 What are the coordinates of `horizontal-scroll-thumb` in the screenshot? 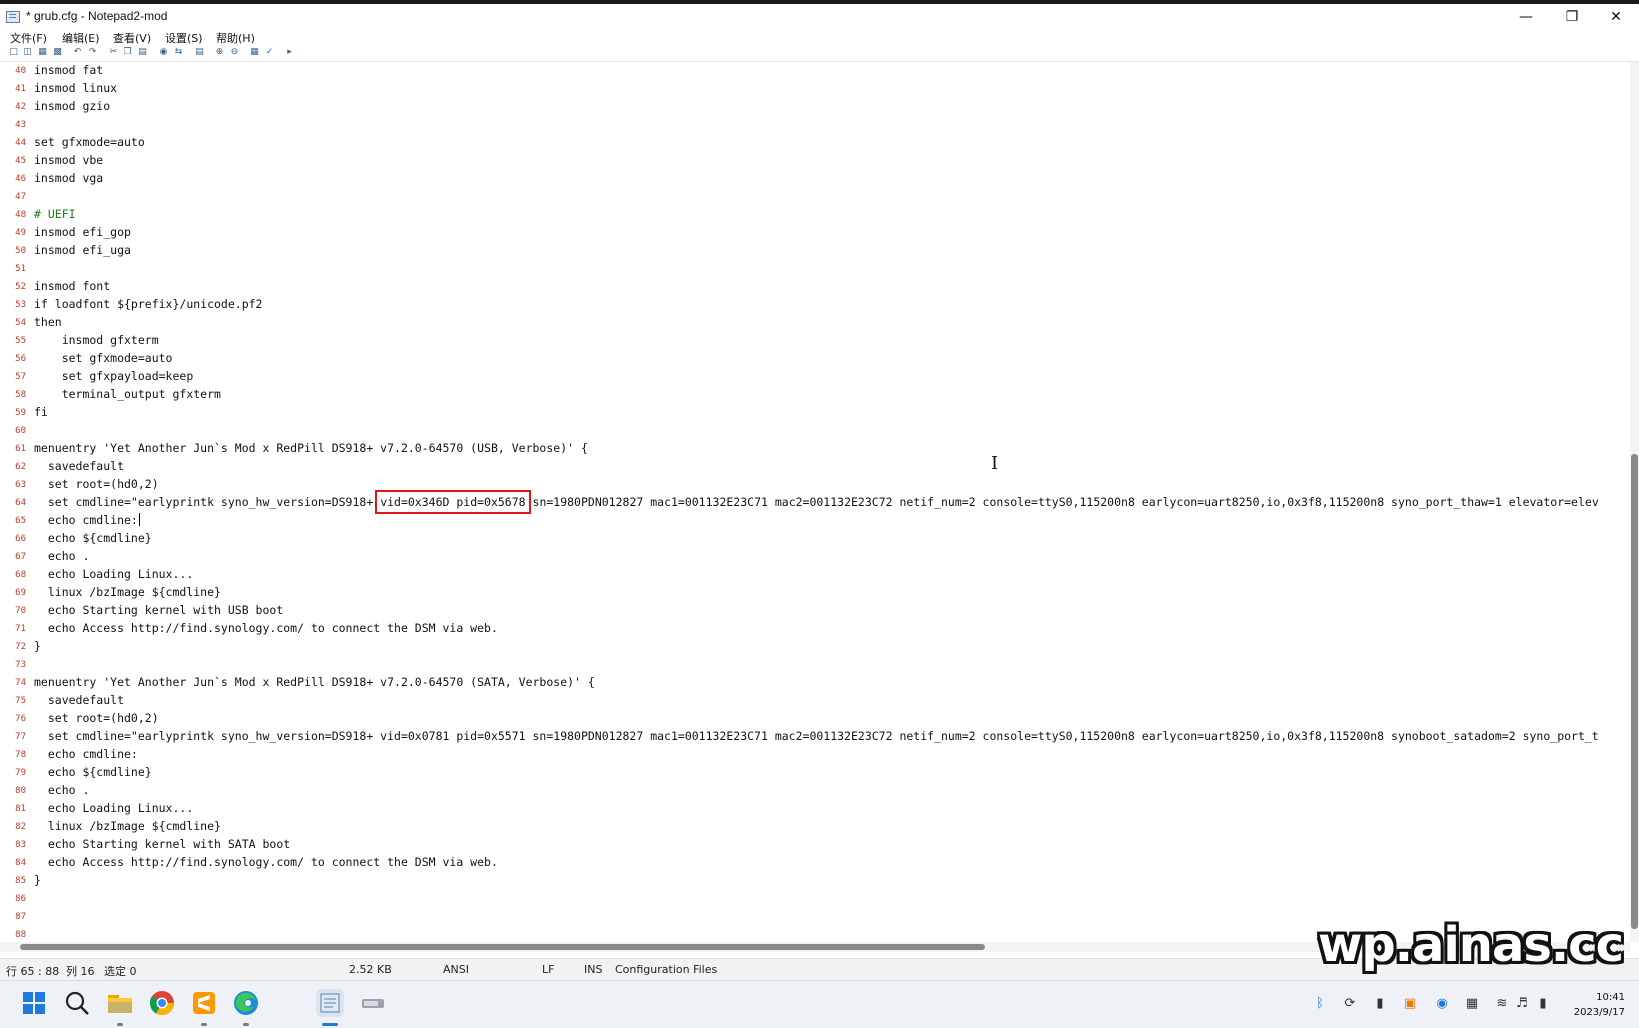 It's located at (502, 947).